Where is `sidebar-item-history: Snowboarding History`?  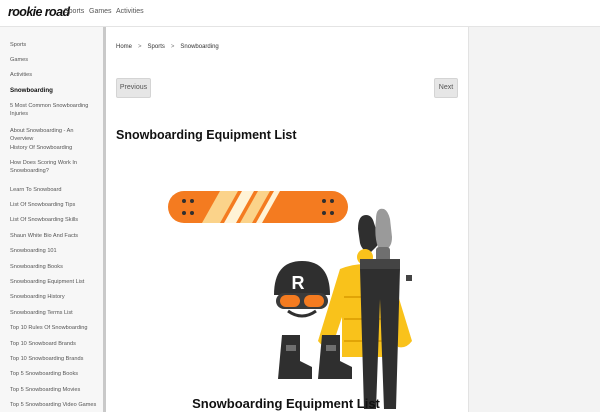
sidebar-item-history: Snowboarding History is located at coordinates (54, 297).